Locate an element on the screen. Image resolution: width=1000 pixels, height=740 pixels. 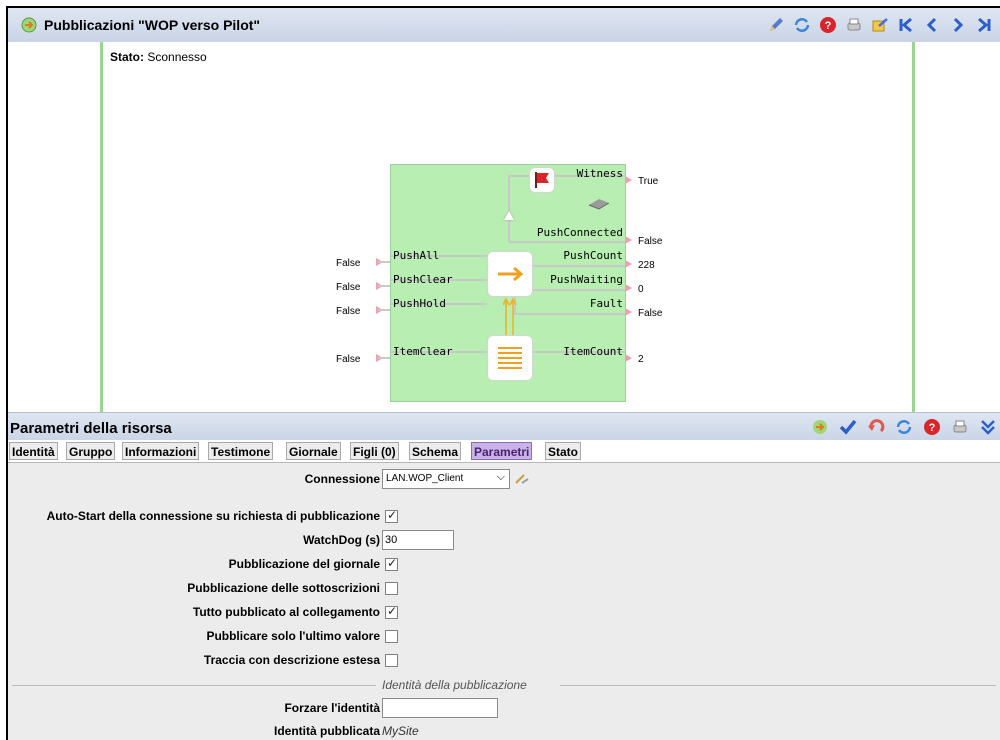
title-bar: Pubblicazioni "WOP verso Pilot" ? is located at coordinates (504, 25).